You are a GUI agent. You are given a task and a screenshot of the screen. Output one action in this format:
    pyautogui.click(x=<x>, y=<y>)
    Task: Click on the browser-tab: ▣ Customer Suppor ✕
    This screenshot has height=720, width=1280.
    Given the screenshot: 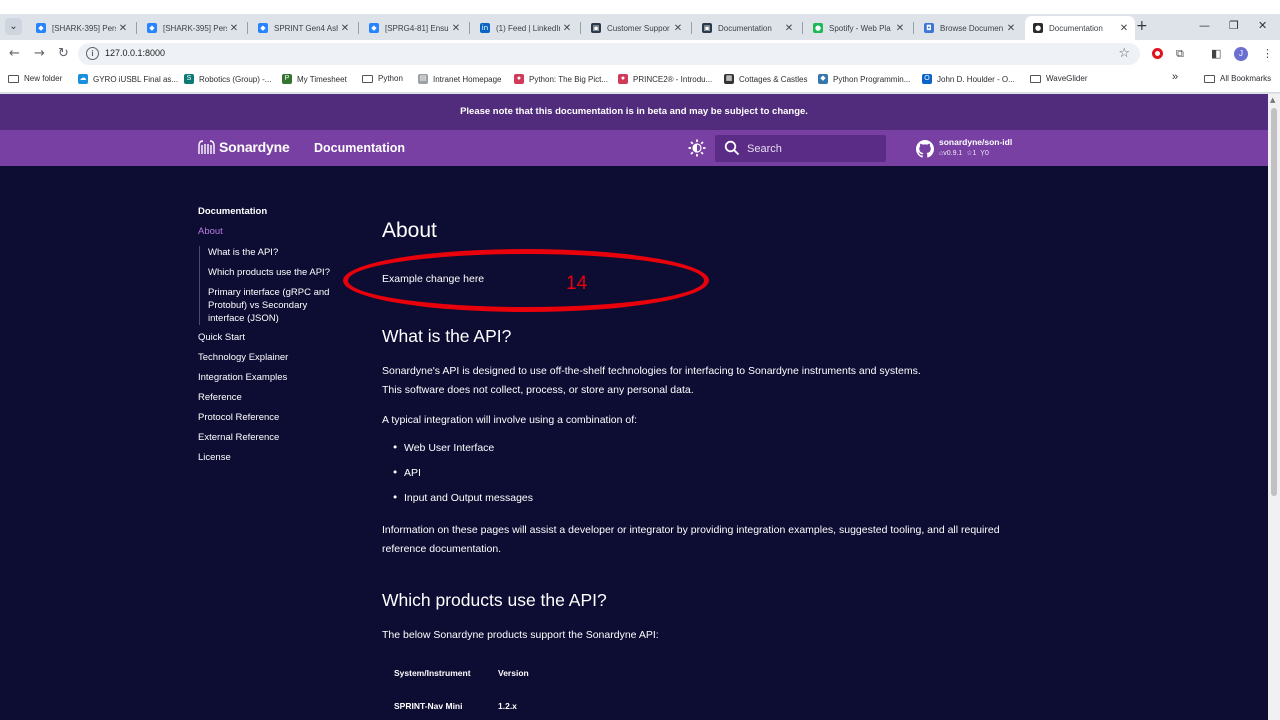 What is the action you would take?
    pyautogui.click(x=636, y=28)
    